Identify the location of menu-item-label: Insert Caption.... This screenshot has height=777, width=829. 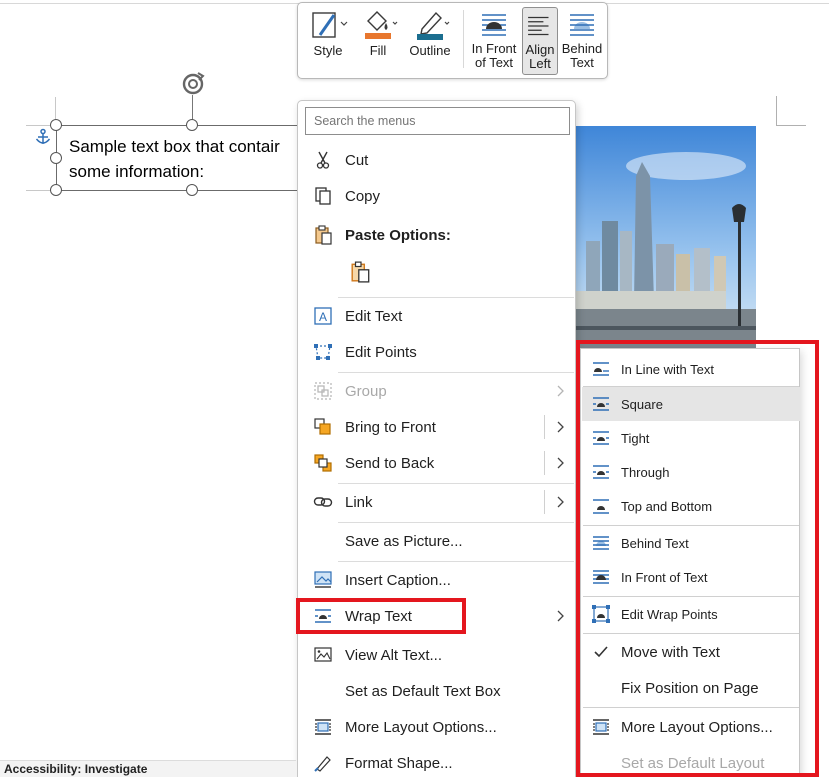
(398, 580).